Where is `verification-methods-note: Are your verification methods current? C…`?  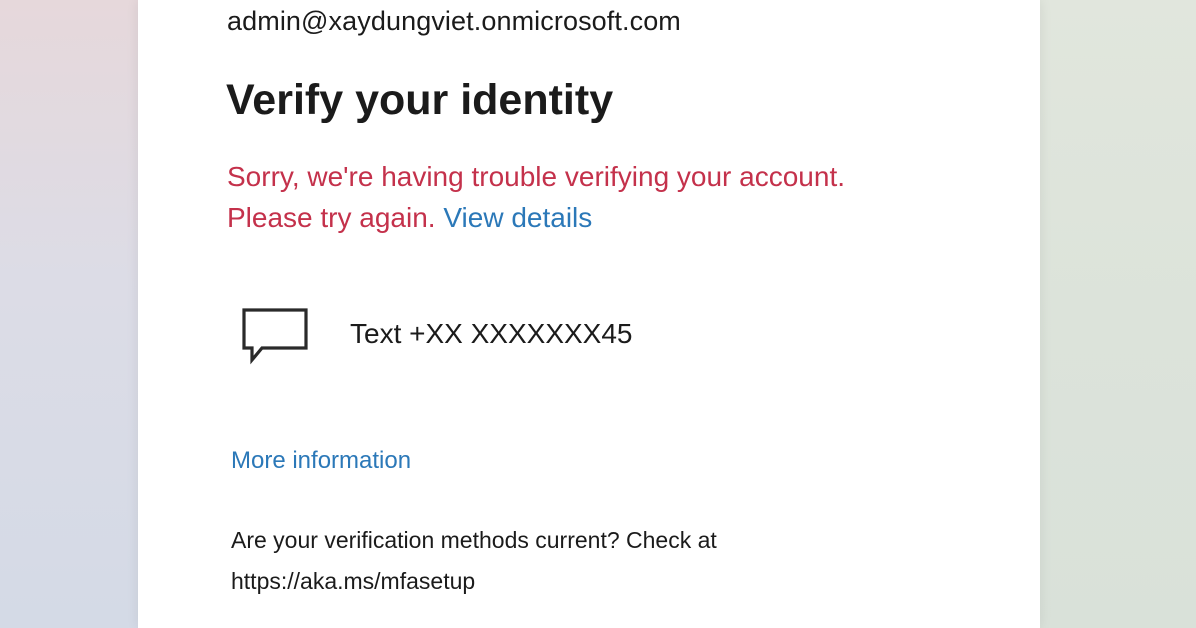
verification-methods-note: Are your verification methods current? C… is located at coordinates (551, 561).